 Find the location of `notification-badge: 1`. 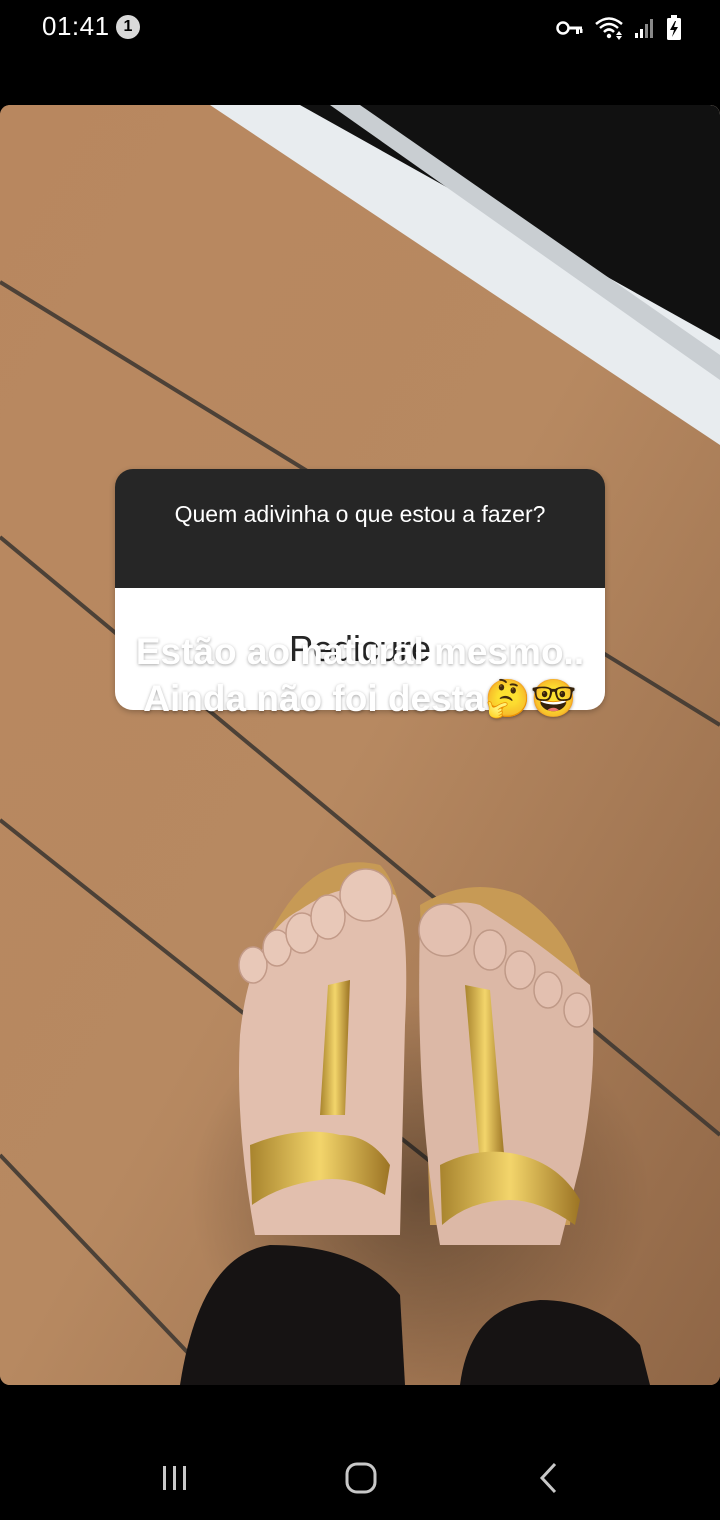

notification-badge: 1 is located at coordinates (128, 27).